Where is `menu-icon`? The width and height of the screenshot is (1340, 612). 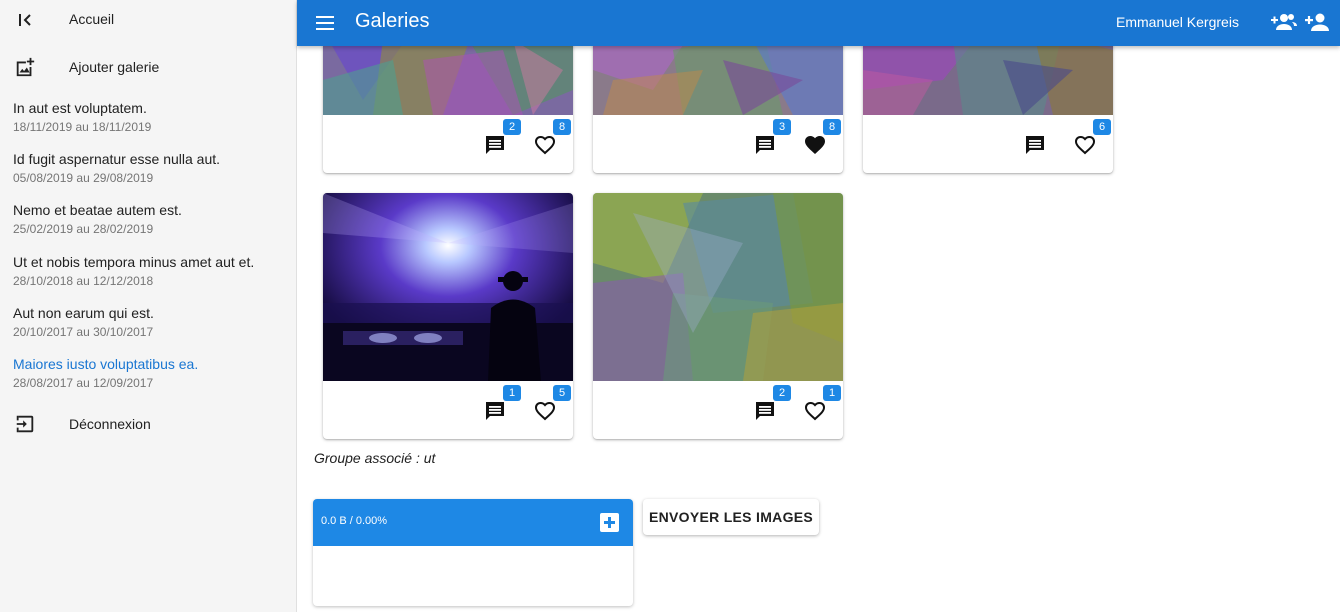 menu-icon is located at coordinates (325, 23).